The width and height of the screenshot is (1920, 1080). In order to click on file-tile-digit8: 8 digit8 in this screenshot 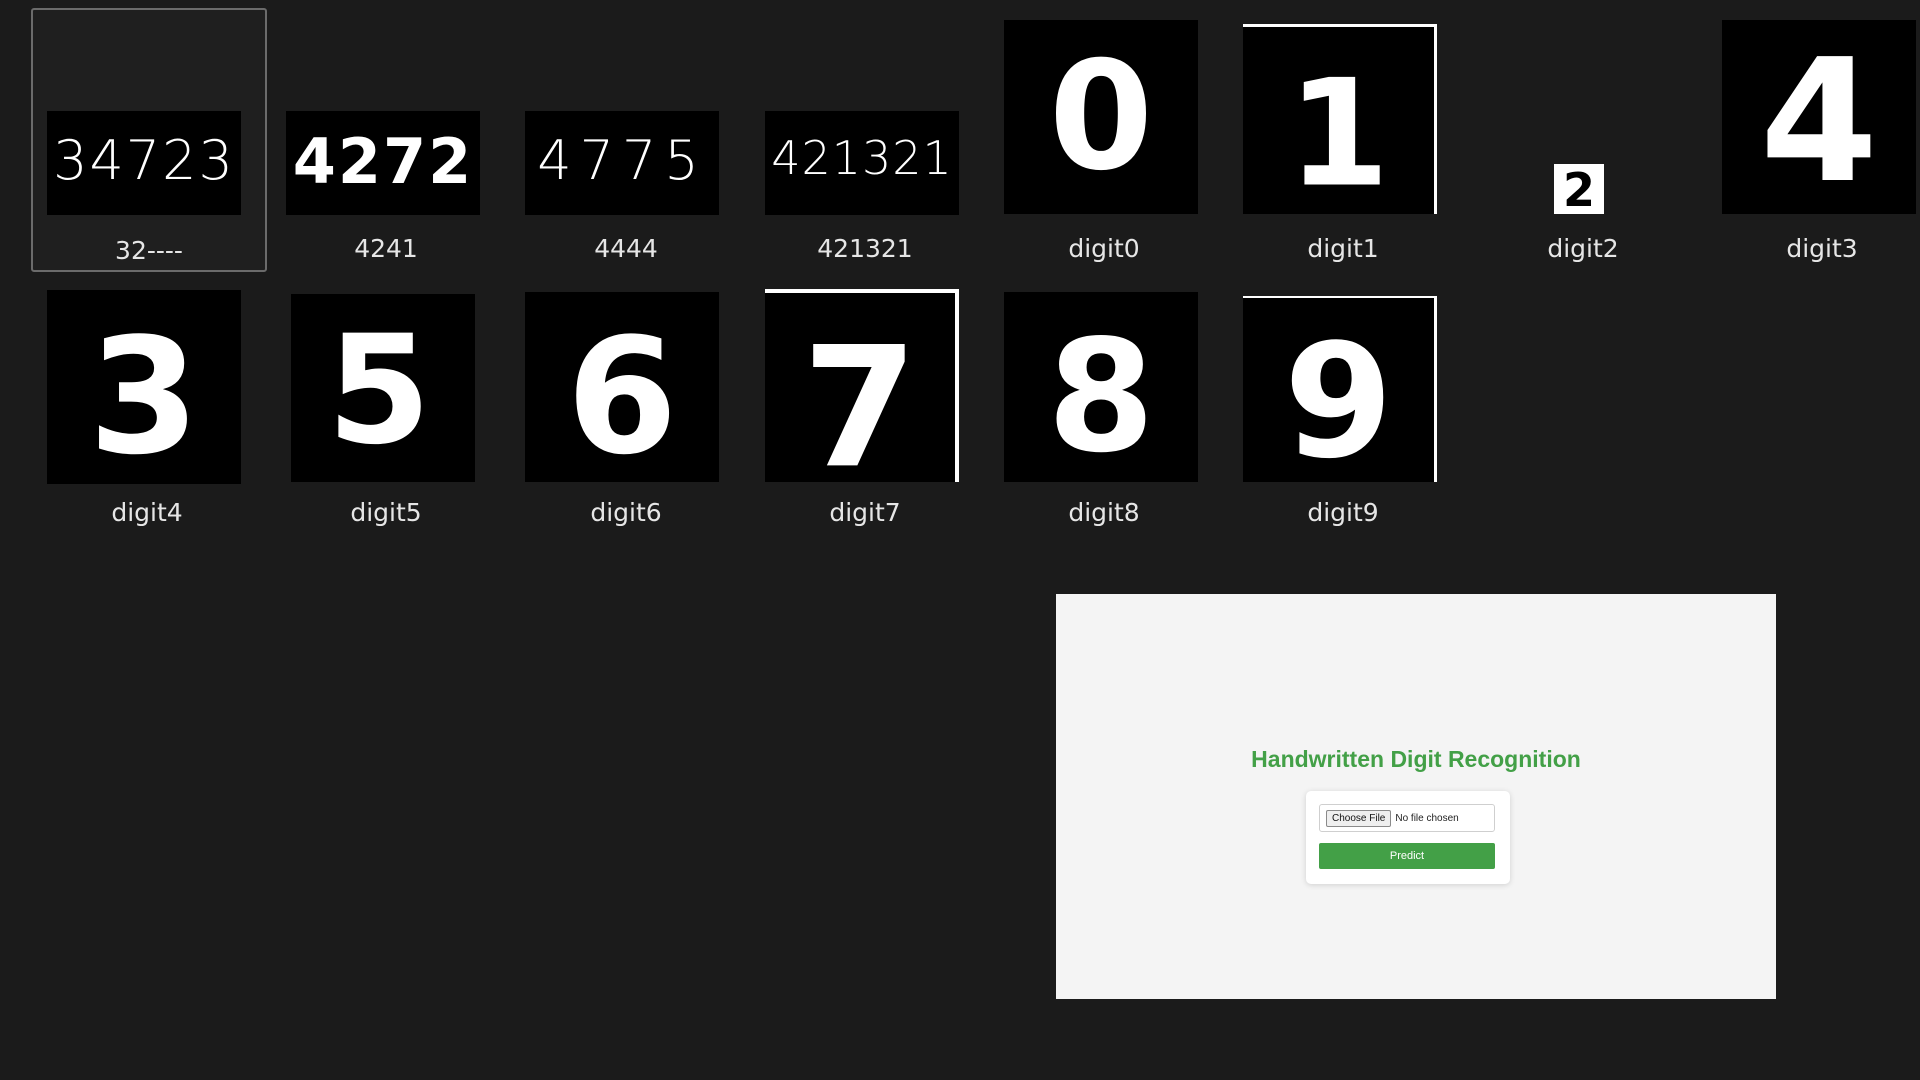, I will do `click(1104, 412)`.